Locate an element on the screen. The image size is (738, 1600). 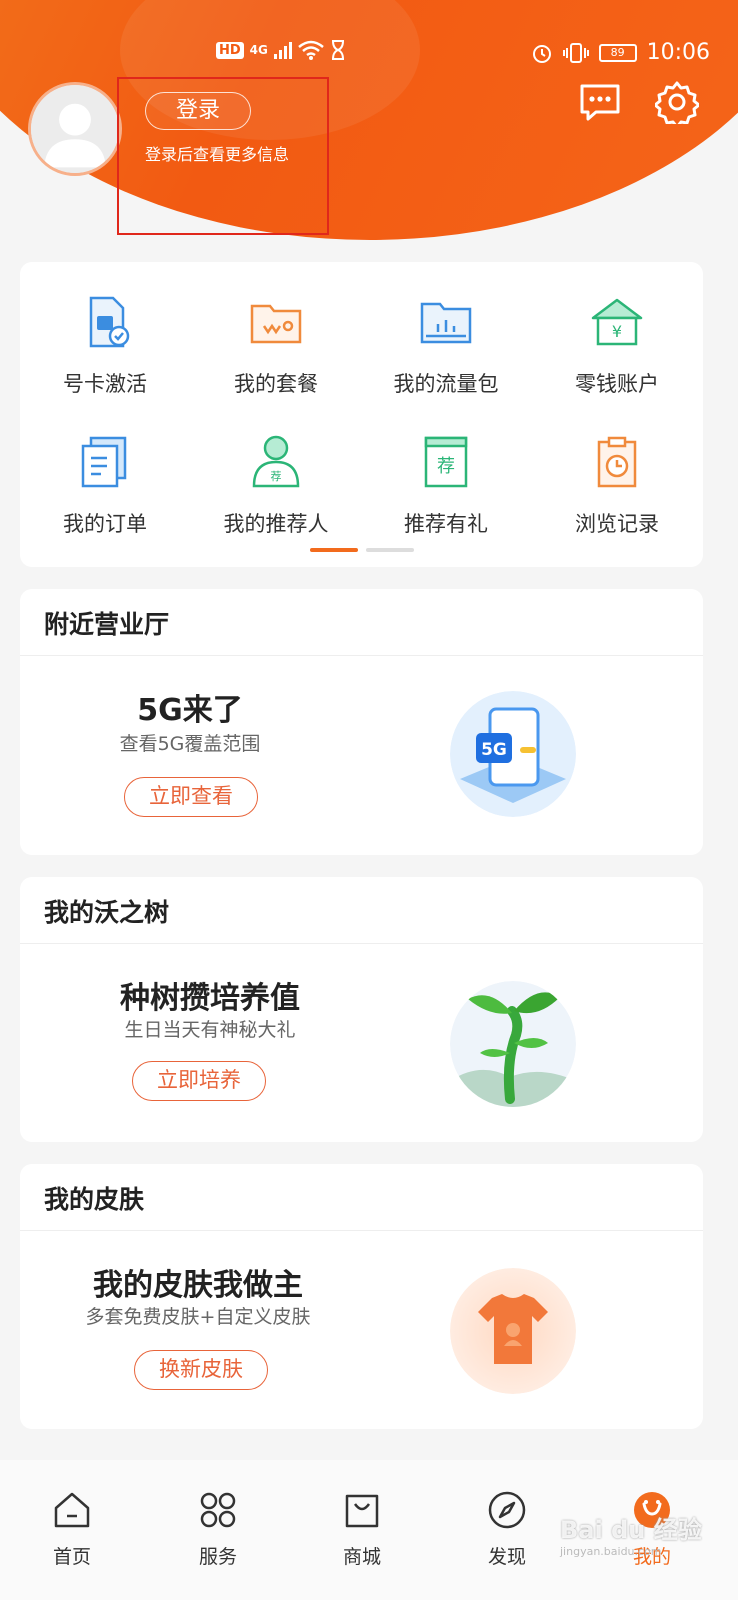
section-headline: 5G来了 is located at coordinates (190, 710).